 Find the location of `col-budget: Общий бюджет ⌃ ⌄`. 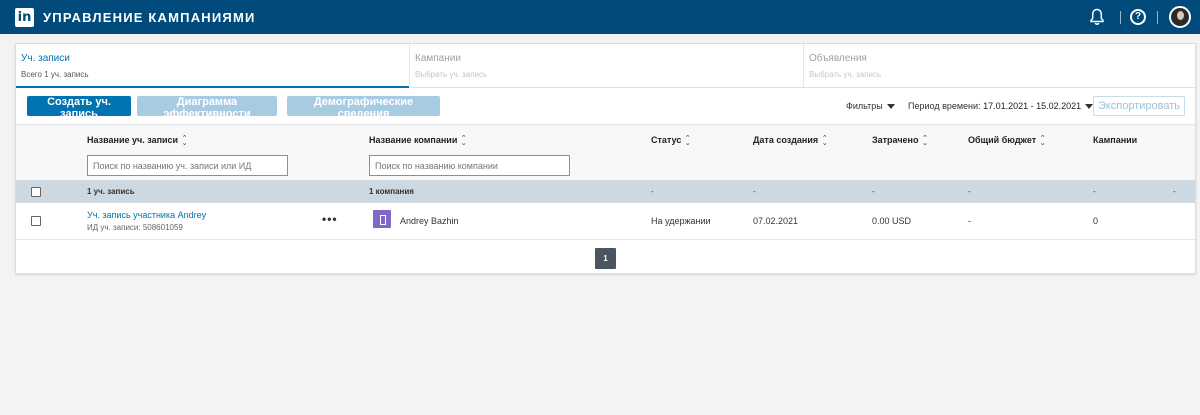

col-budget: Общий бюджет ⌃ ⌄ is located at coordinates (1007, 140).